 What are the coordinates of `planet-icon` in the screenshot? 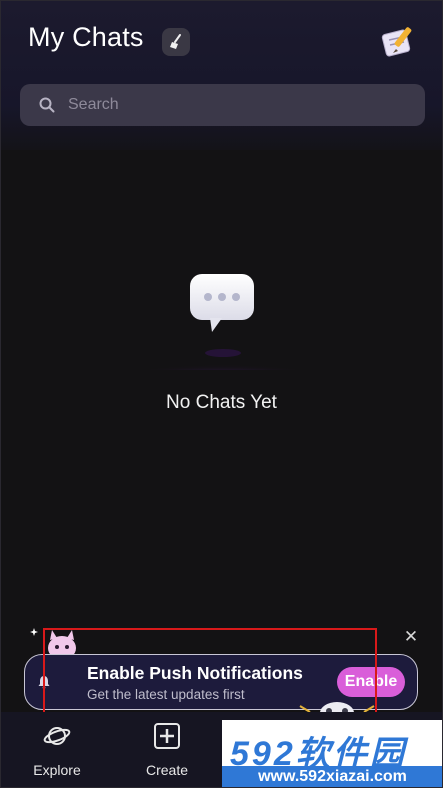 It's located at (57, 736).